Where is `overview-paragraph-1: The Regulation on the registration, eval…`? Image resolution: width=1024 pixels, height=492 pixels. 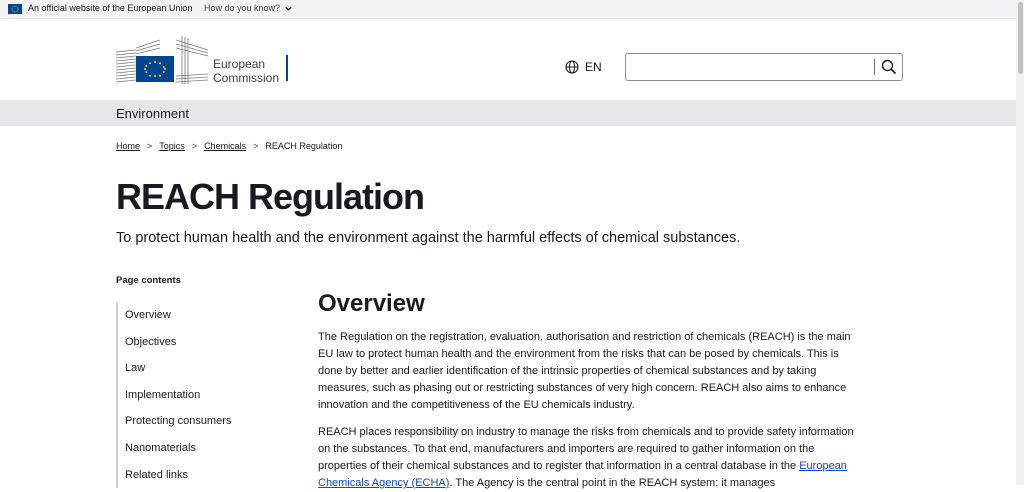 overview-paragraph-1: The Regulation on the registration, eval… is located at coordinates (584, 371).